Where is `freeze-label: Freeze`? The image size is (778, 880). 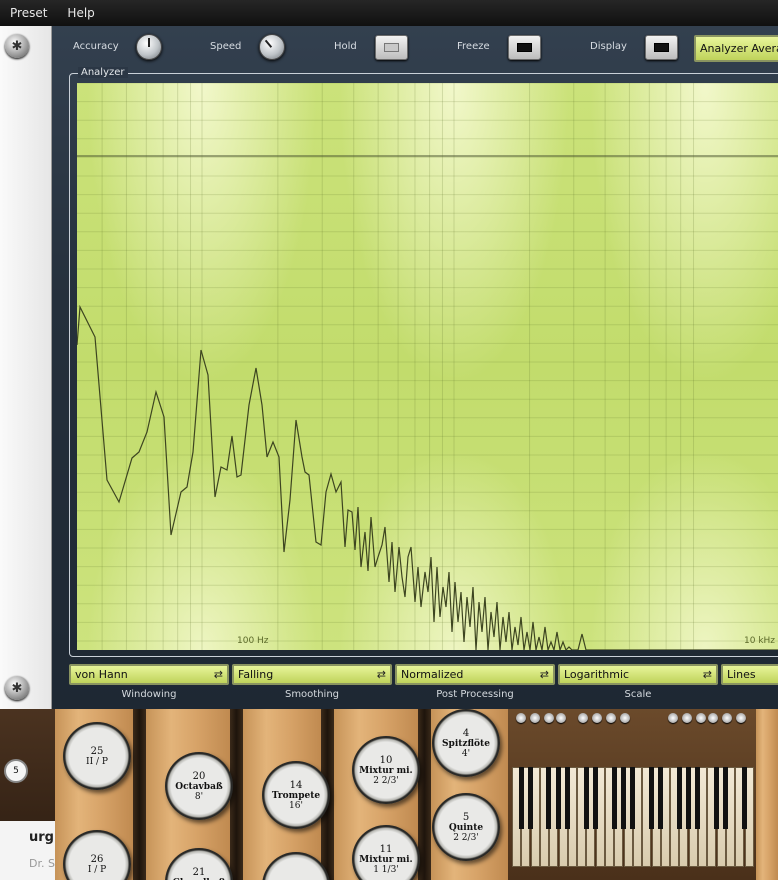 freeze-label: Freeze is located at coordinates (473, 46).